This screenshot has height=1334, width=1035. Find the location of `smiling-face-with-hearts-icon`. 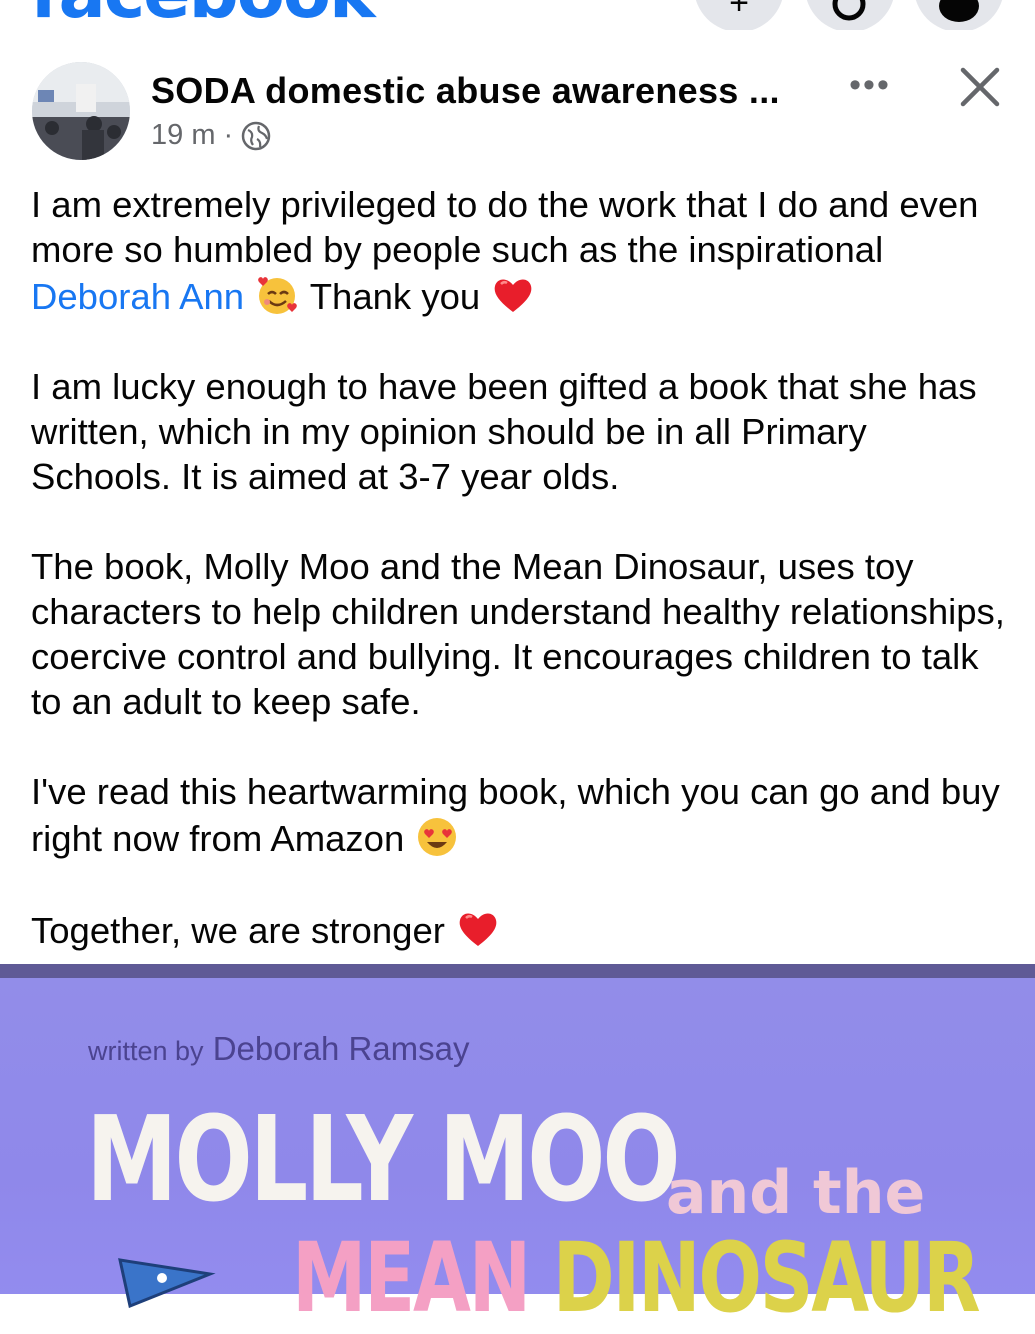

smiling-face-with-hearts-icon is located at coordinates (278, 295).